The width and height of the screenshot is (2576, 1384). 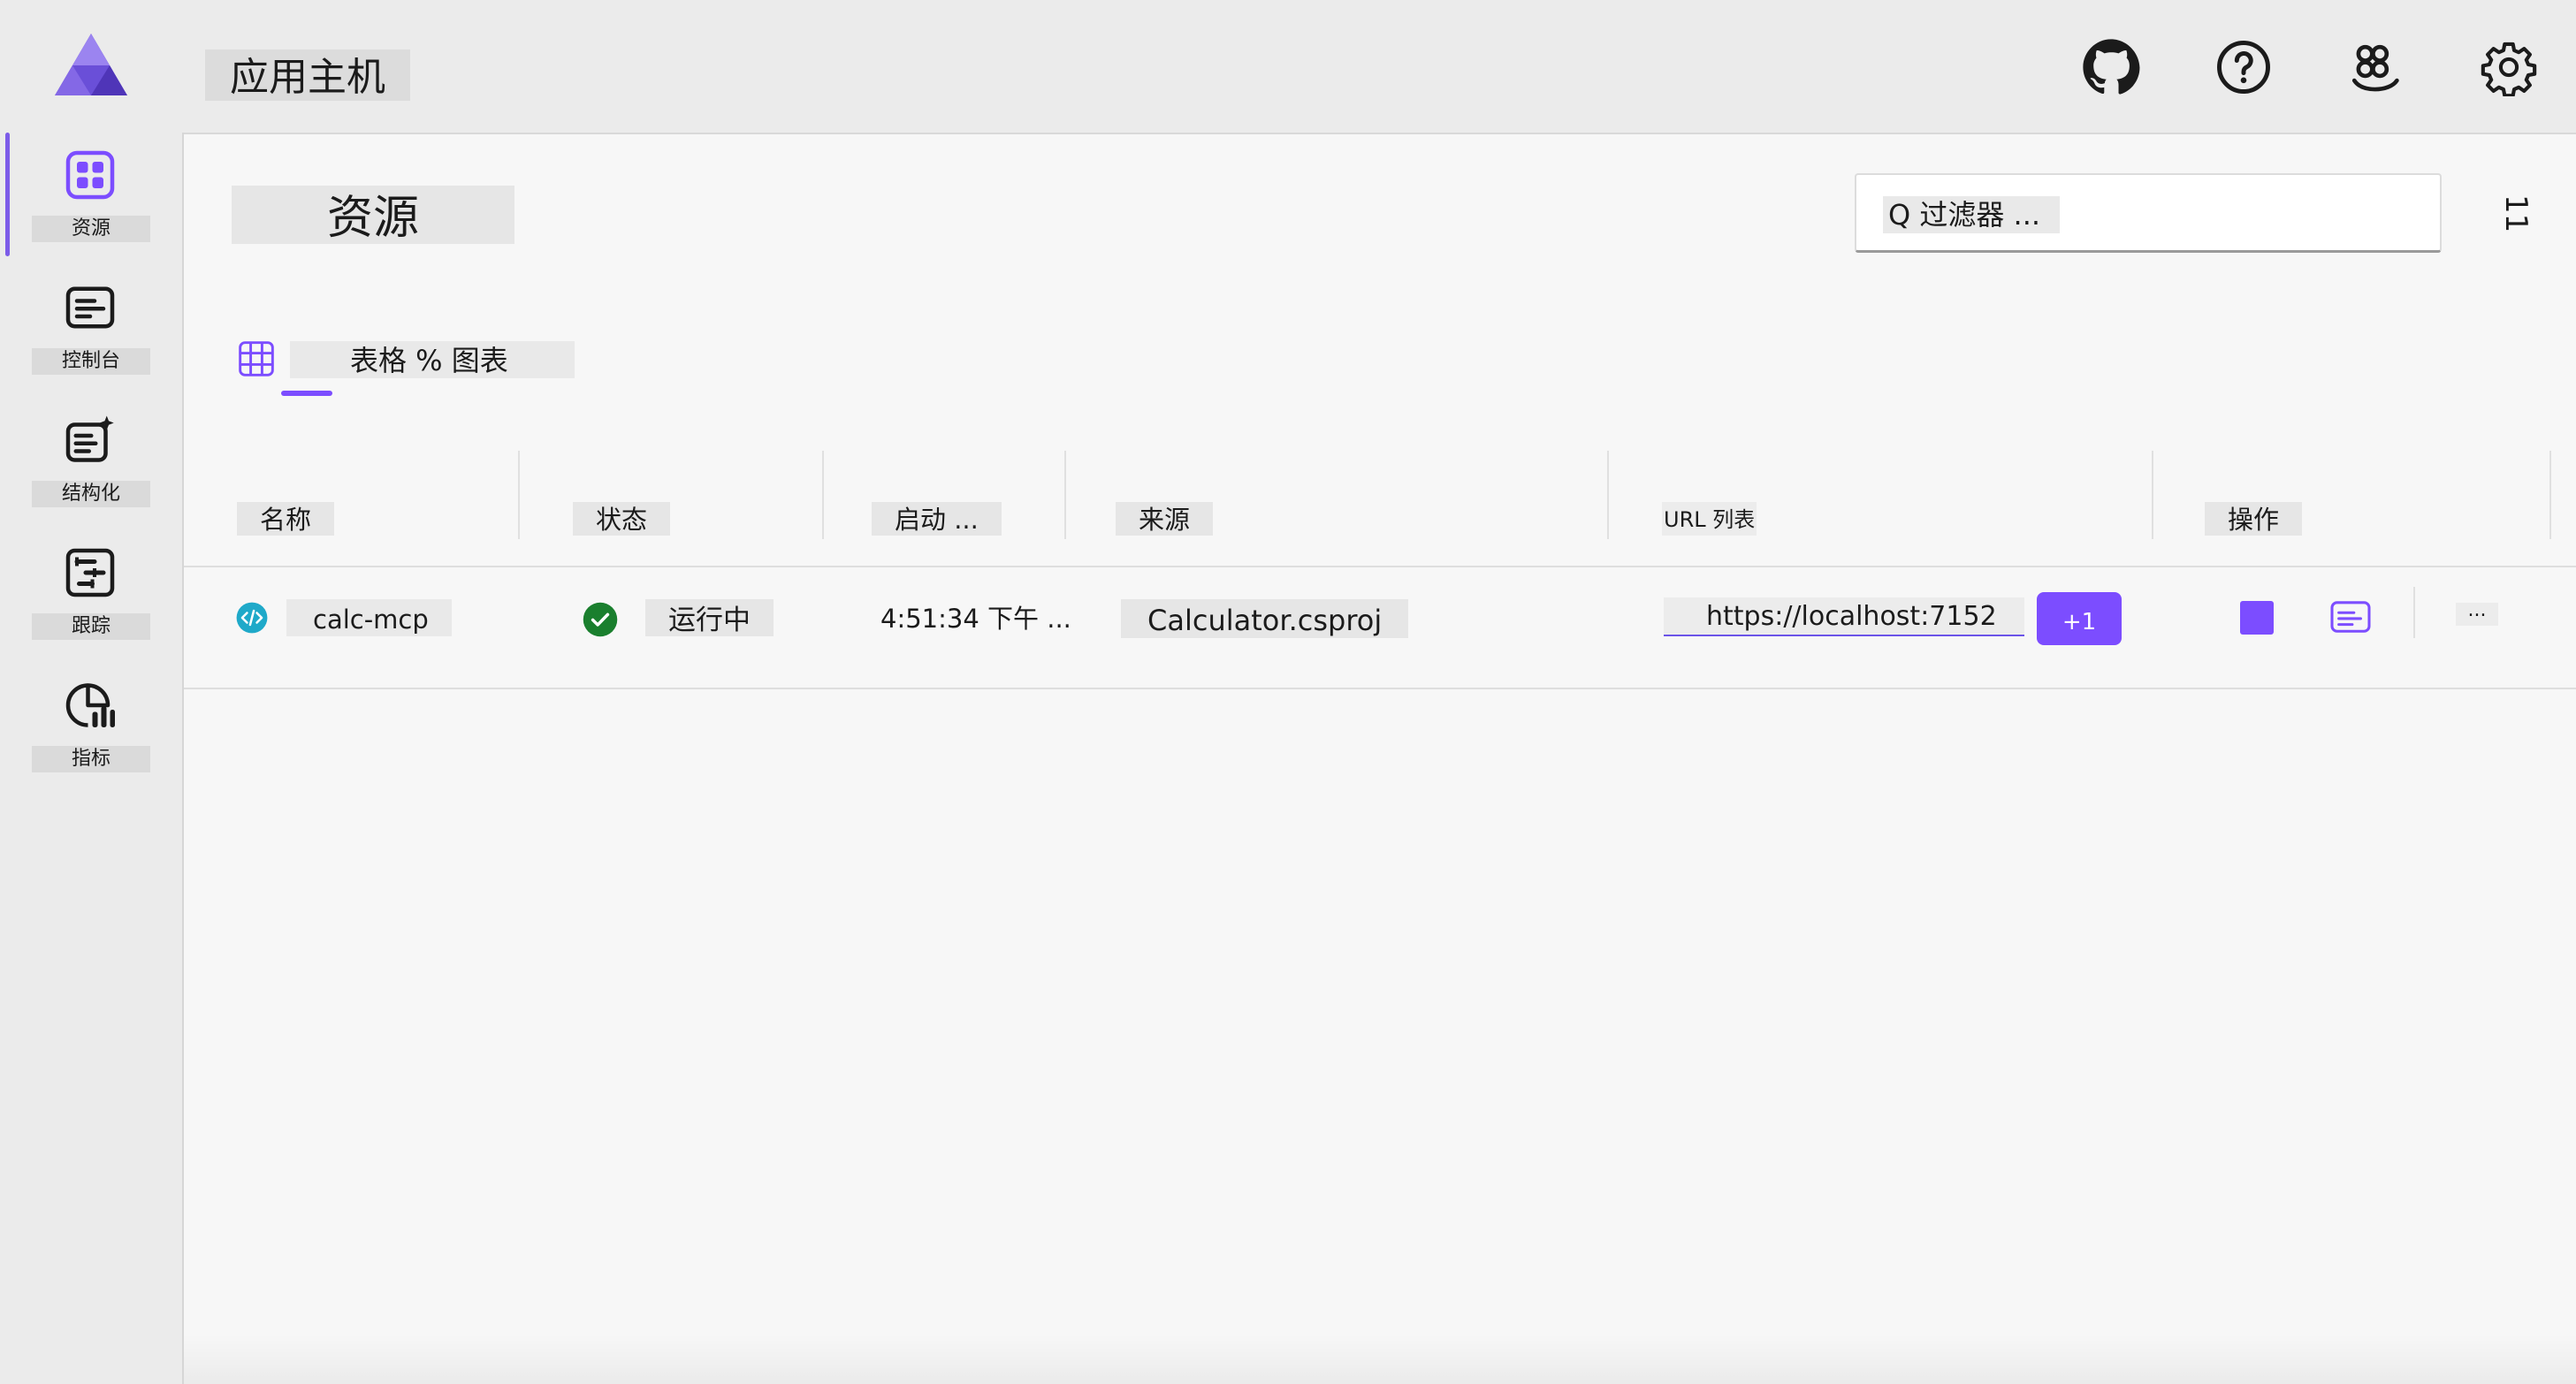 I want to click on metrics-icon, so click(x=90, y=705).